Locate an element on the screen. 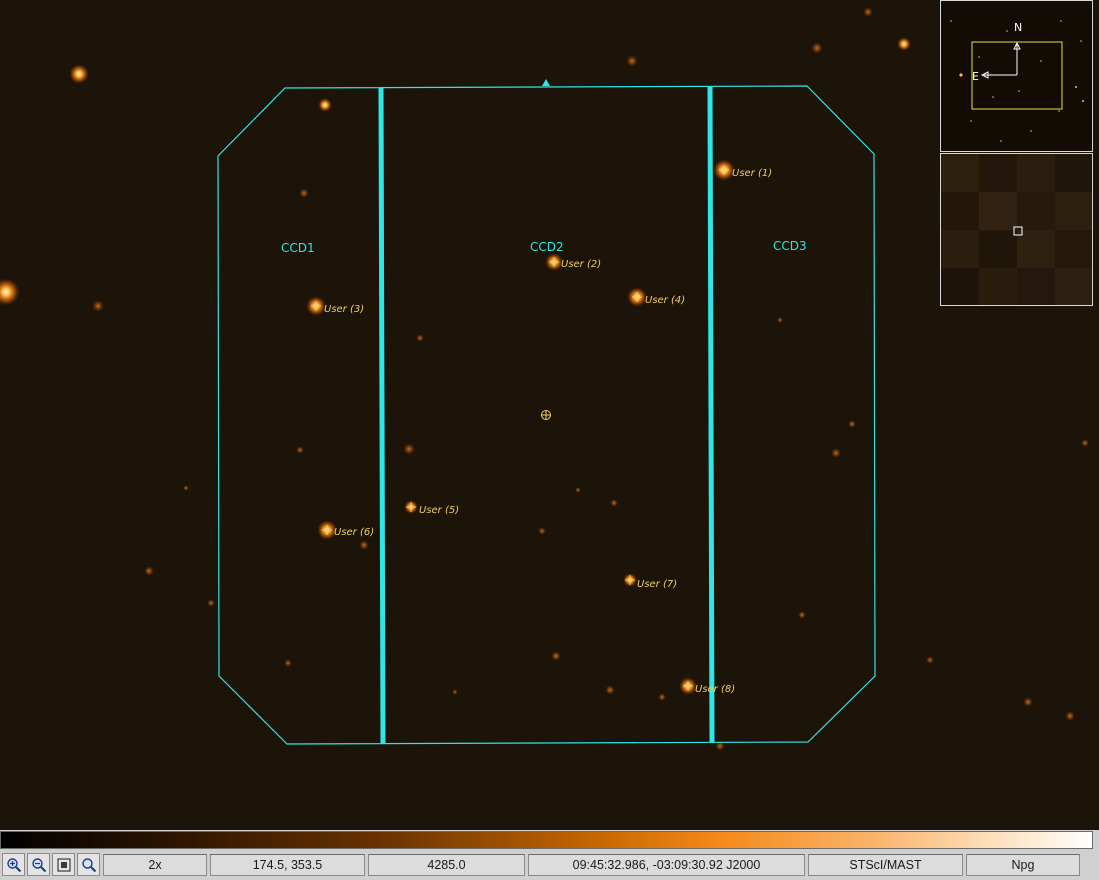 The height and width of the screenshot is (880, 1099). marker-label: User (6) is located at coordinates (354, 532).